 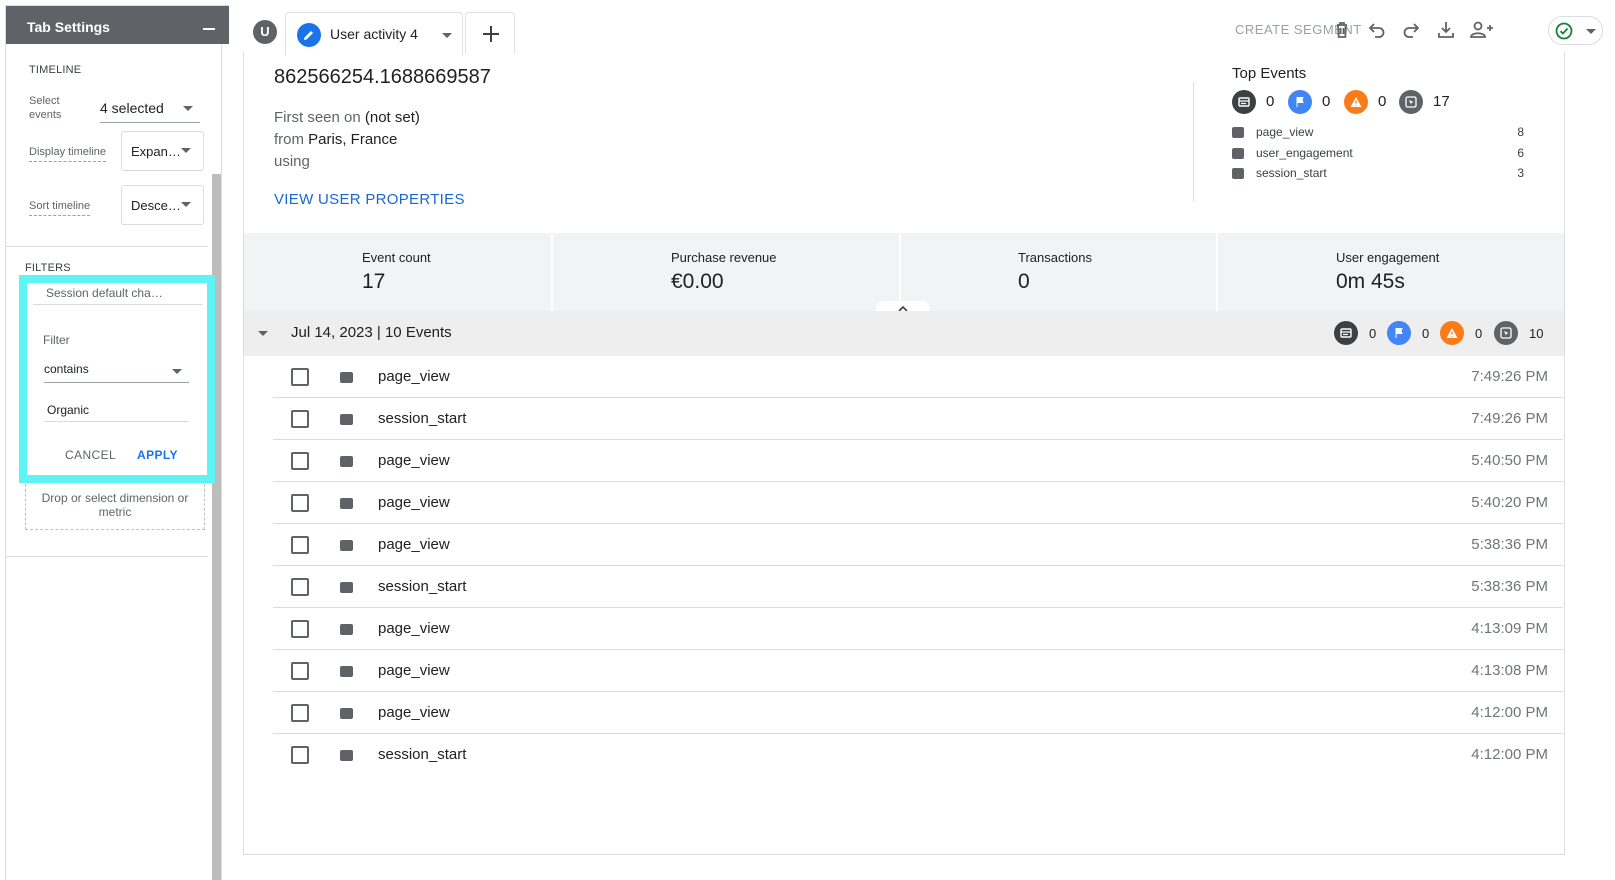 What do you see at coordinates (918, 503) in the screenshot?
I see `event-row: page_view 5:40:20 PM` at bounding box center [918, 503].